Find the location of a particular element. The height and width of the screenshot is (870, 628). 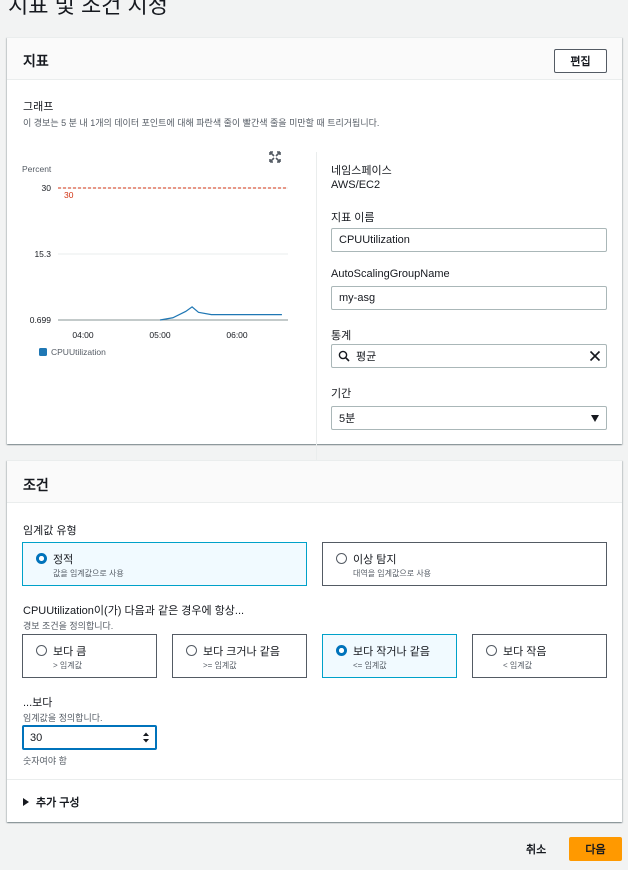

threshold-type-static-title: 정적 is located at coordinates (63, 560).